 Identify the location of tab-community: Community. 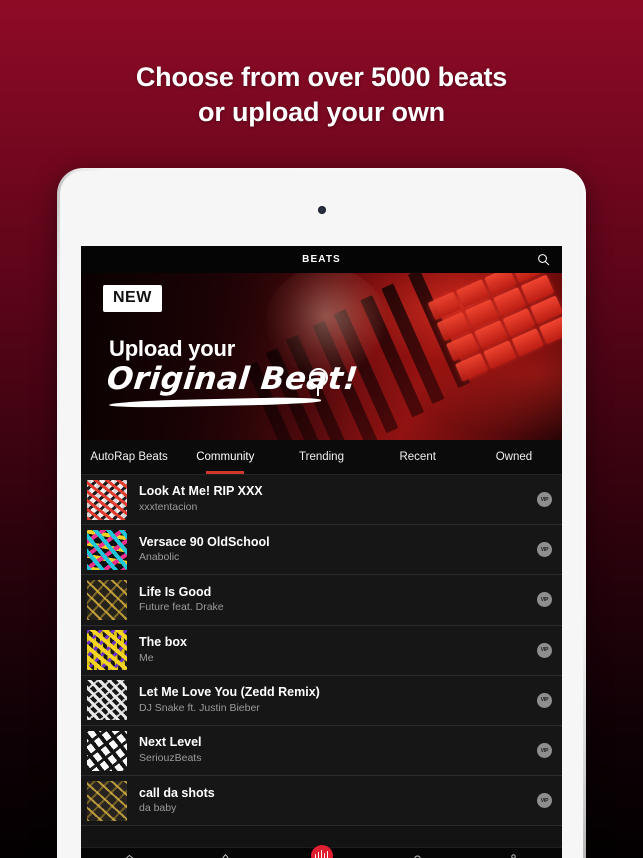
(225, 457).